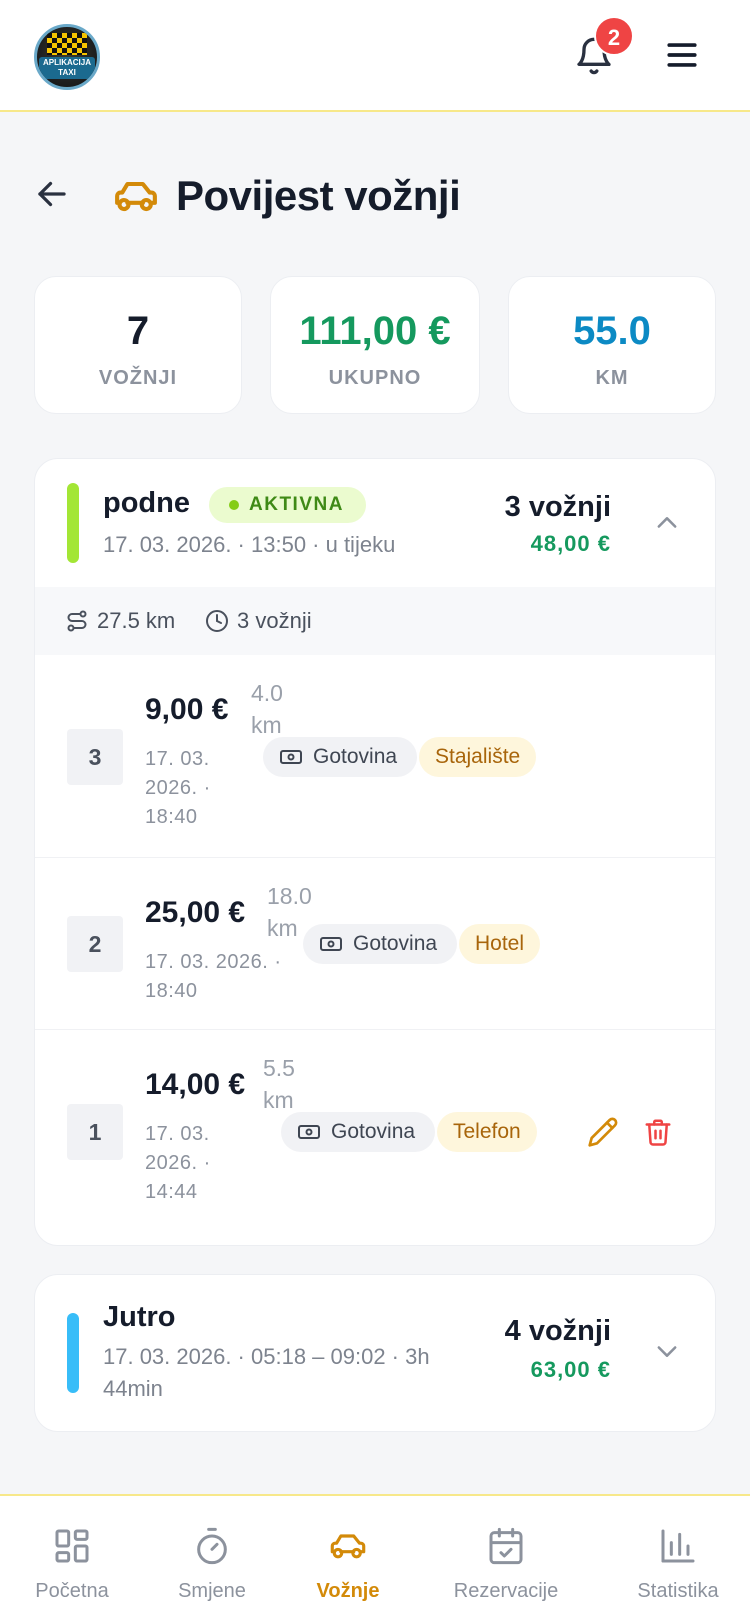 This screenshot has height=1624, width=750. What do you see at coordinates (348, 1591) in the screenshot?
I see `nav-label: Vožnje` at bounding box center [348, 1591].